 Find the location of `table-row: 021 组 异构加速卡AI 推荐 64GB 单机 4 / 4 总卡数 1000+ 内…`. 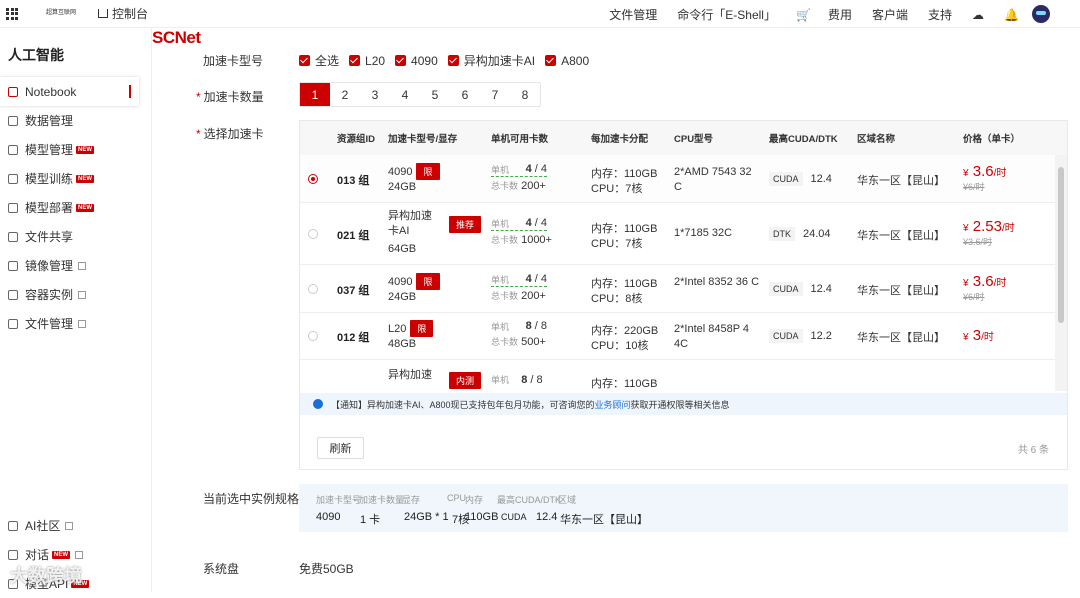

table-row: 021 组 异构加速卡AI 推荐 64GB 单机 4 / 4 总卡数 1000+ 内… is located at coordinates (677, 234).